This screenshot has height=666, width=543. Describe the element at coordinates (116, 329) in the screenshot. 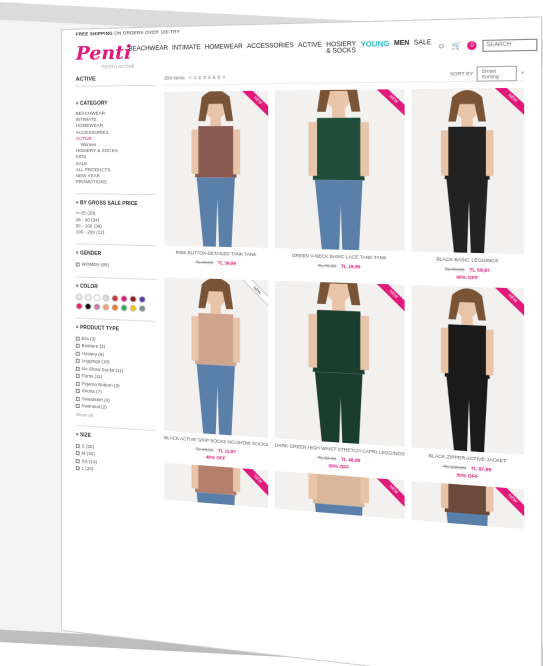

I see `type-title: ˅ PRODUCT TYPE` at that location.